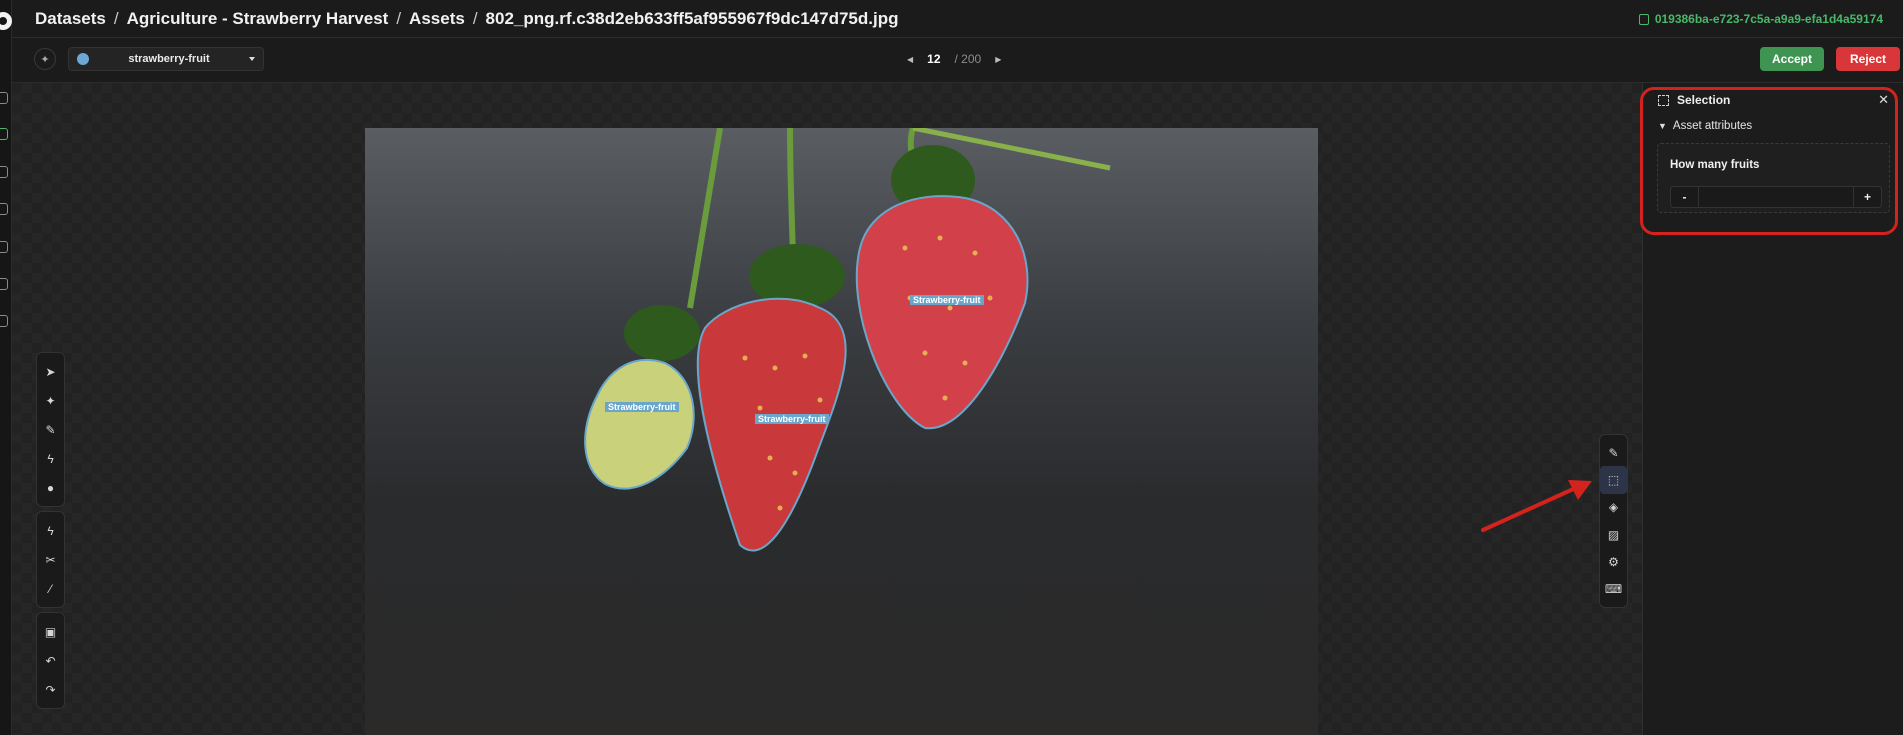 The image size is (1903, 735). I want to click on keyboard-icon: ⌨, so click(1613, 589).